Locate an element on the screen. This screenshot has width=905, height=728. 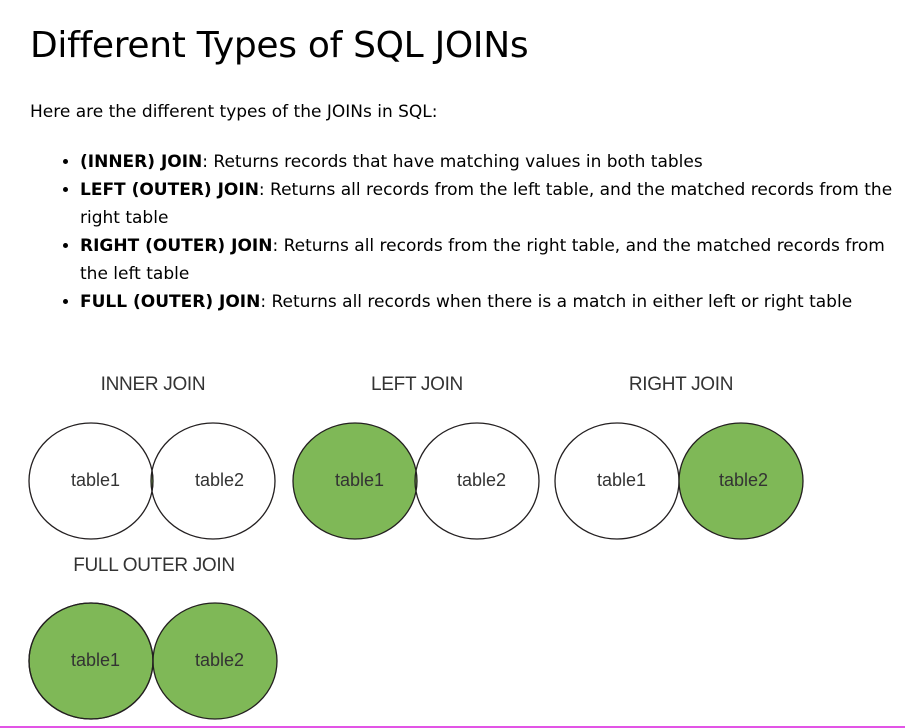
full-outer-join-diagram: table1 table2 is located at coordinates (153, 661).